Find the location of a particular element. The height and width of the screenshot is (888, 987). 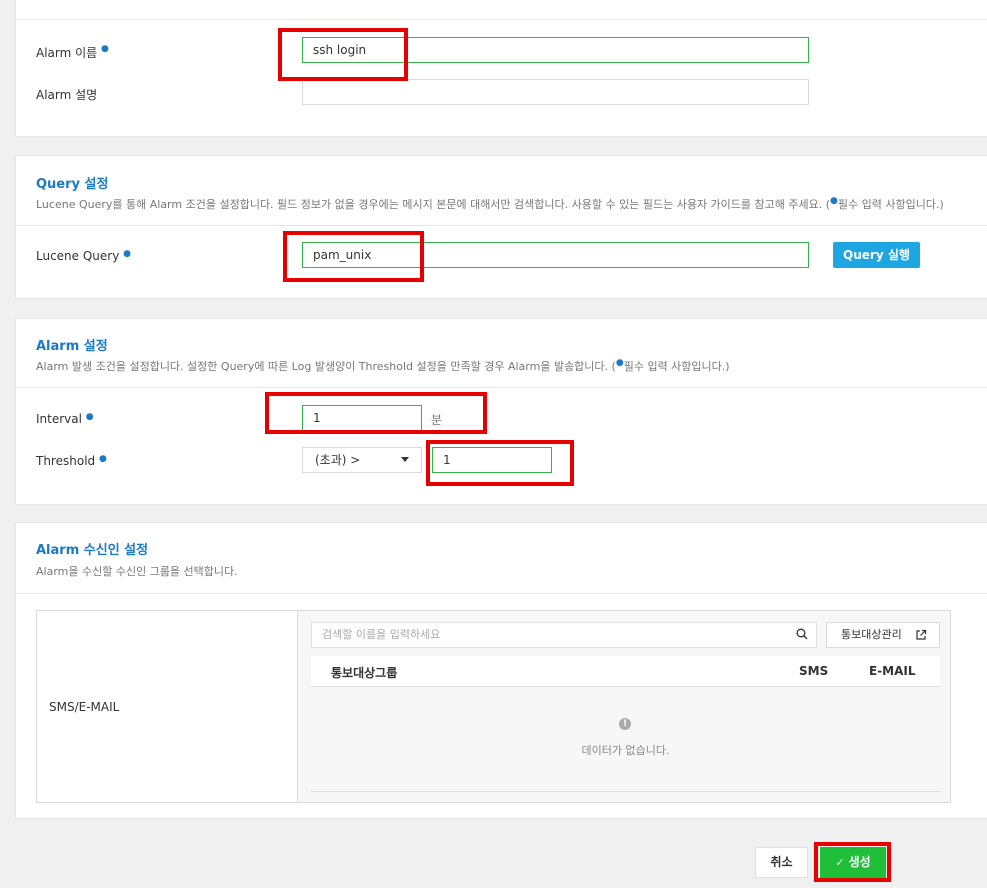

info-icon: ! is located at coordinates (625, 724).